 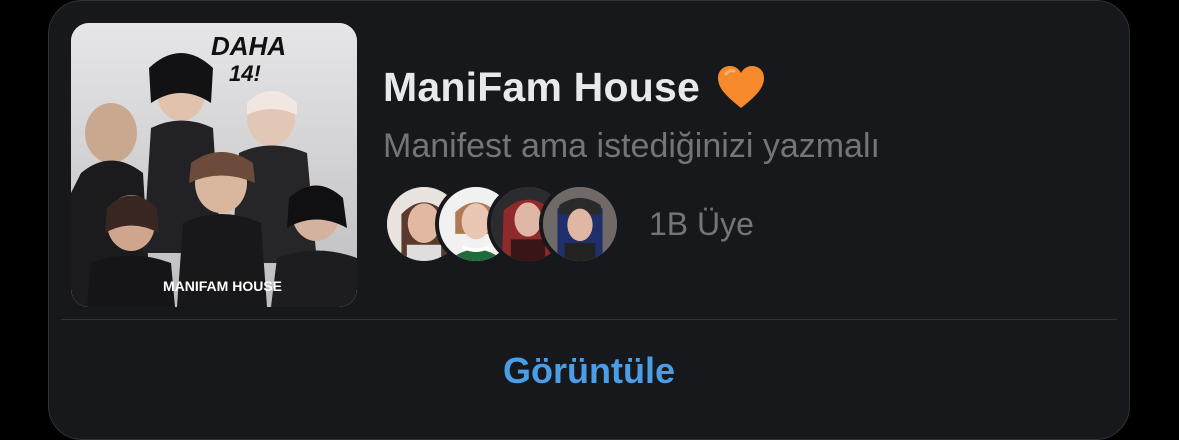 I want to click on member-avatar, so click(x=580, y=224).